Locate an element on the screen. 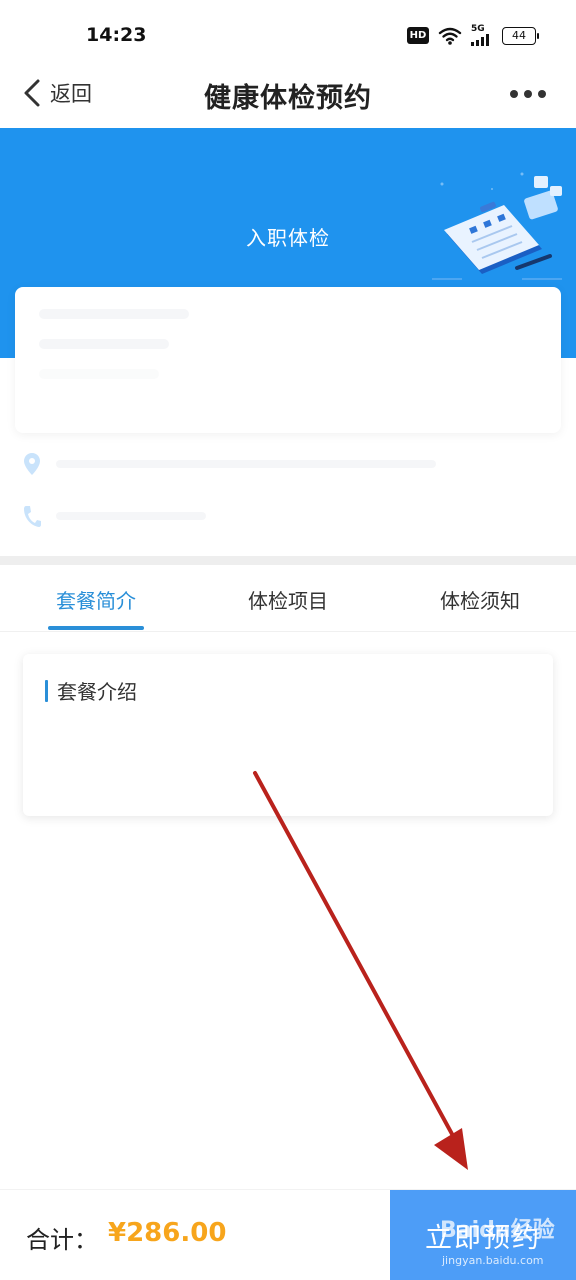 This screenshot has width=576, height=1280. status-bar: 14:23 HD 5G 44 is located at coordinates (288, 33).